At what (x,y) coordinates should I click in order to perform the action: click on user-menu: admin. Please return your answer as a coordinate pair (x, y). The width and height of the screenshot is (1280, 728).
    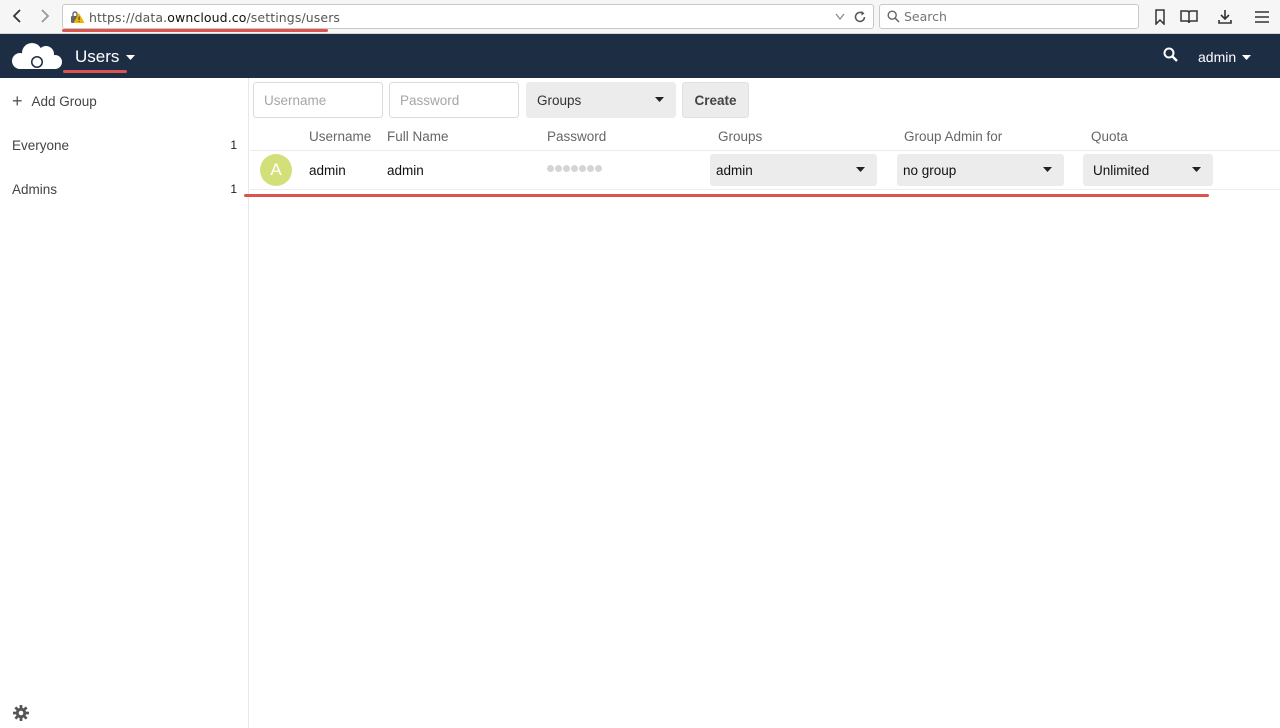
    Looking at the image, I should click on (1225, 57).